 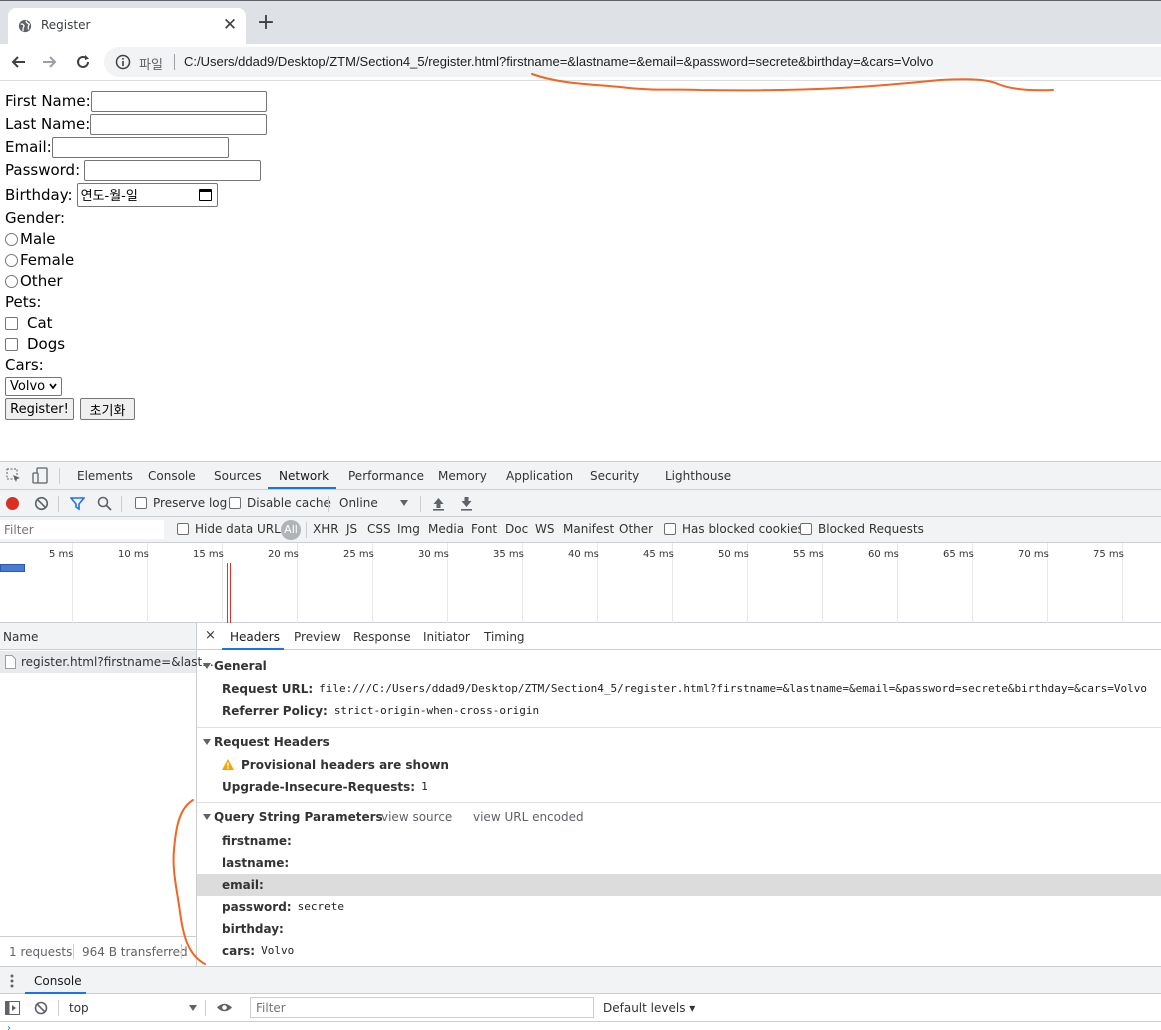 I want to click on gender-option-male: Male, so click(x=28, y=239).